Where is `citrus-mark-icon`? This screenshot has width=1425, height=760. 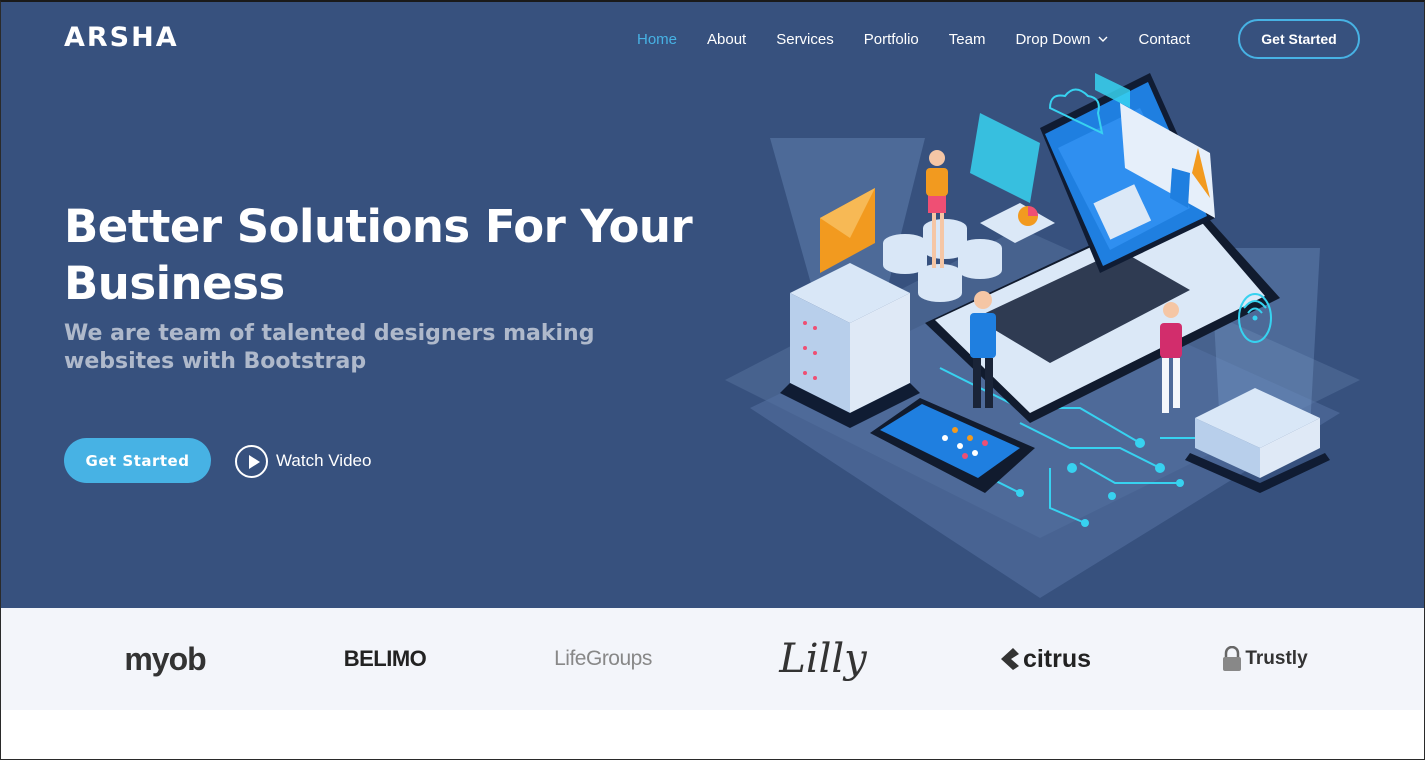 citrus-mark-icon is located at coordinates (1009, 659).